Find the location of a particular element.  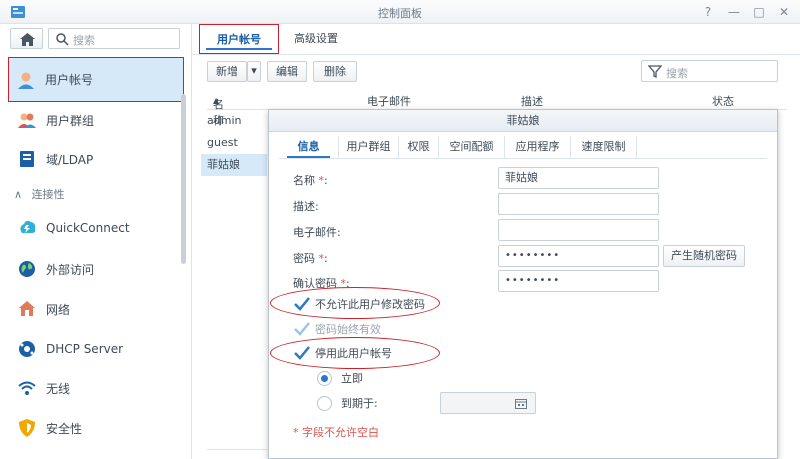

create-dropdown-button: ▾ is located at coordinates (254, 71).